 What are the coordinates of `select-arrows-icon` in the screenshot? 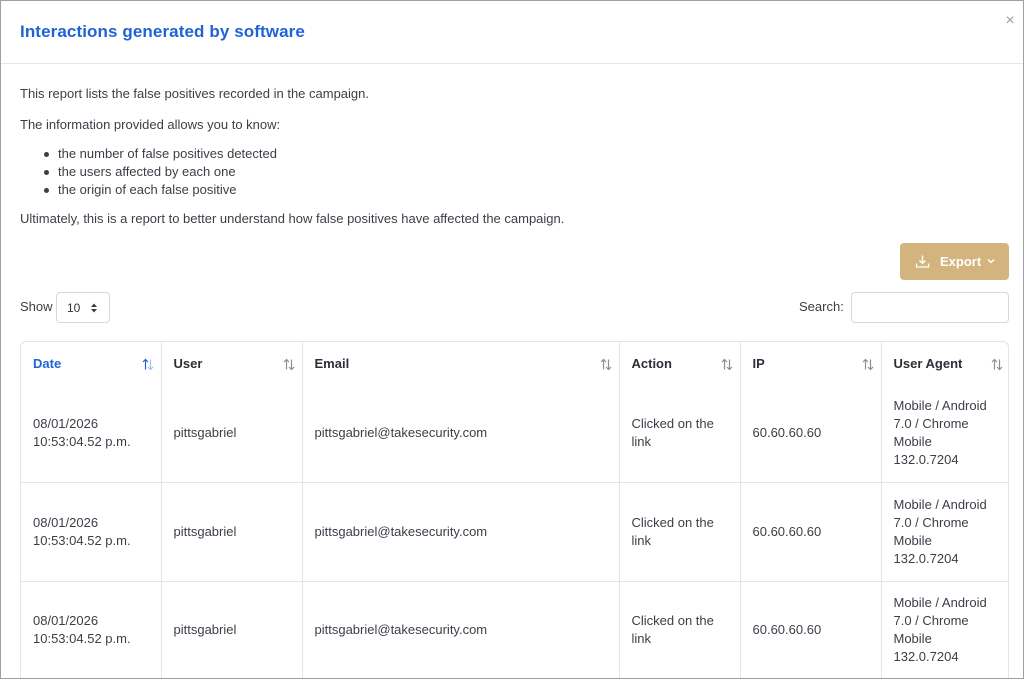 It's located at (94, 308).